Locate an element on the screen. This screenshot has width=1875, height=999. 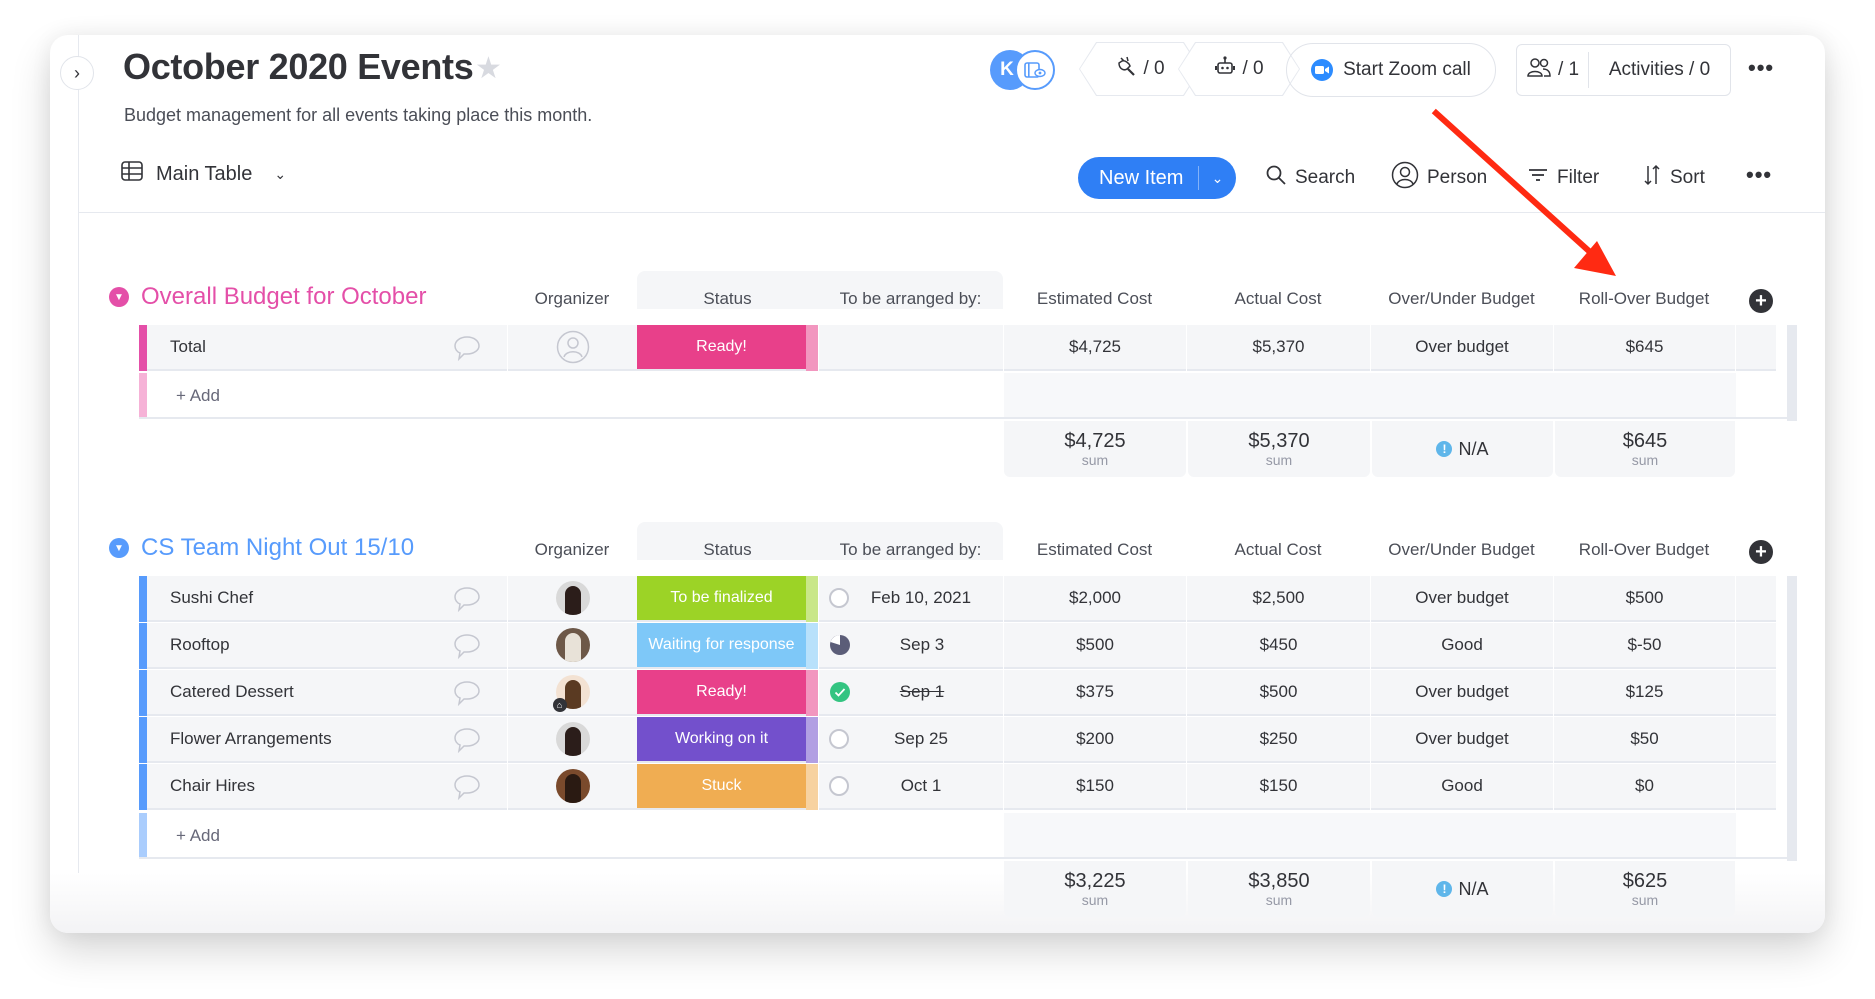
estimated-cost-cell: $200 is located at coordinates (1095, 740).